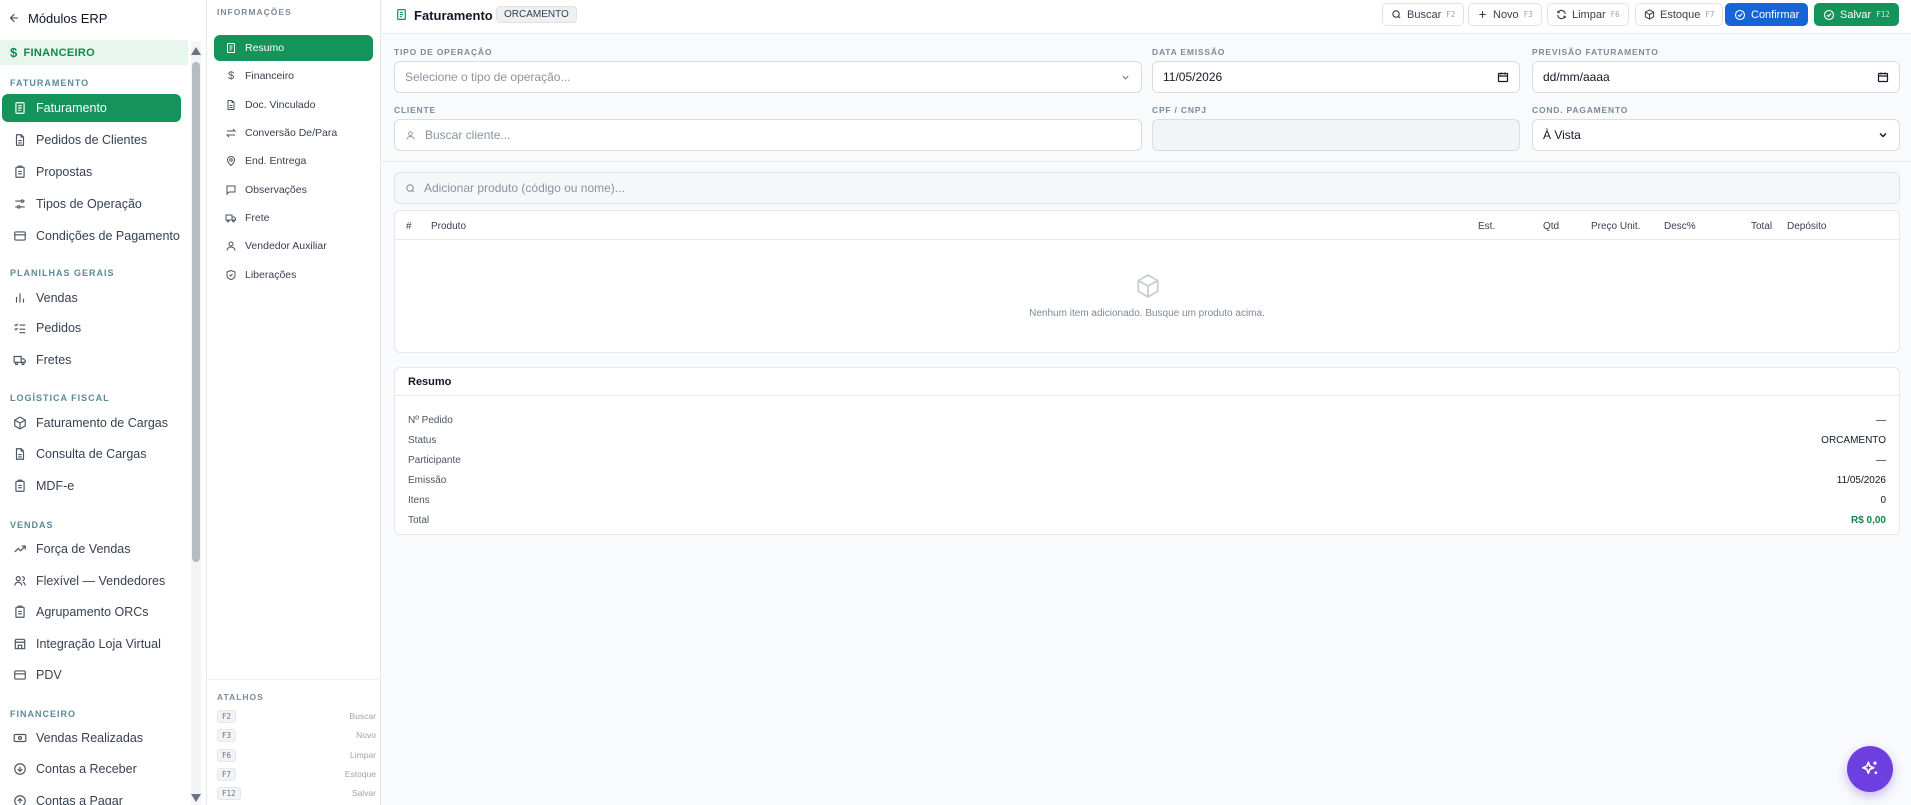 This screenshot has height=805, width=1911. I want to click on sidebar-item-vendas-realizadas: Vendas Realizadas, so click(91, 738).